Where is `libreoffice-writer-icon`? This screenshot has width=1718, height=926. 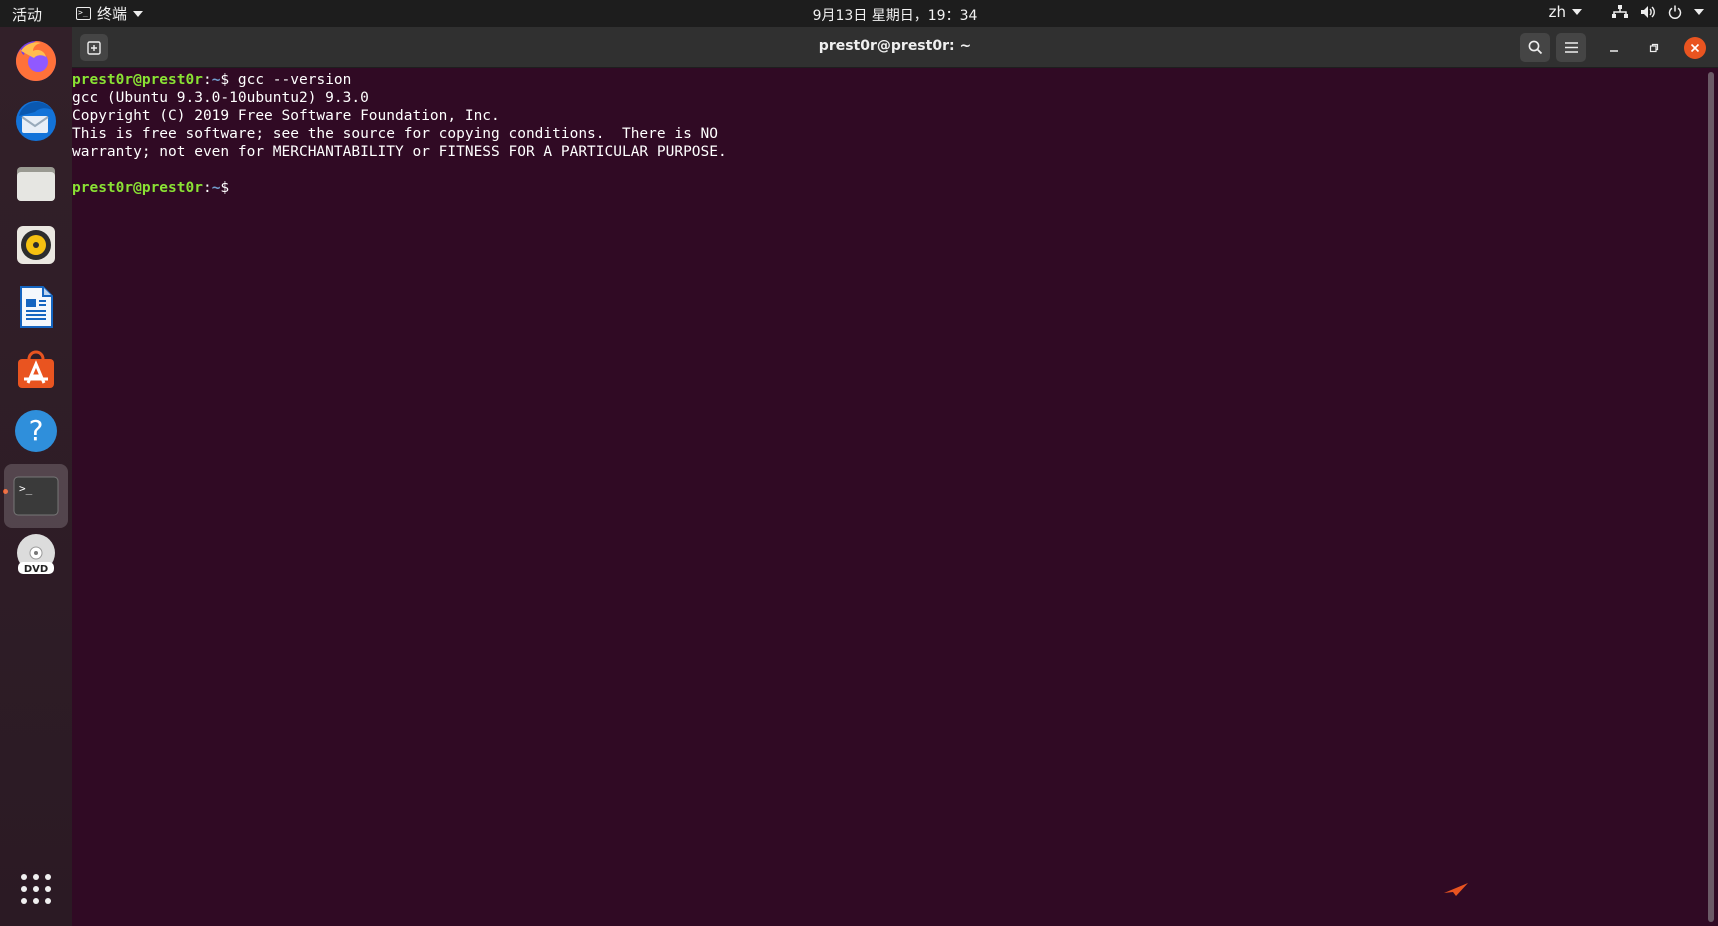
libreoffice-writer-icon is located at coordinates (36, 307).